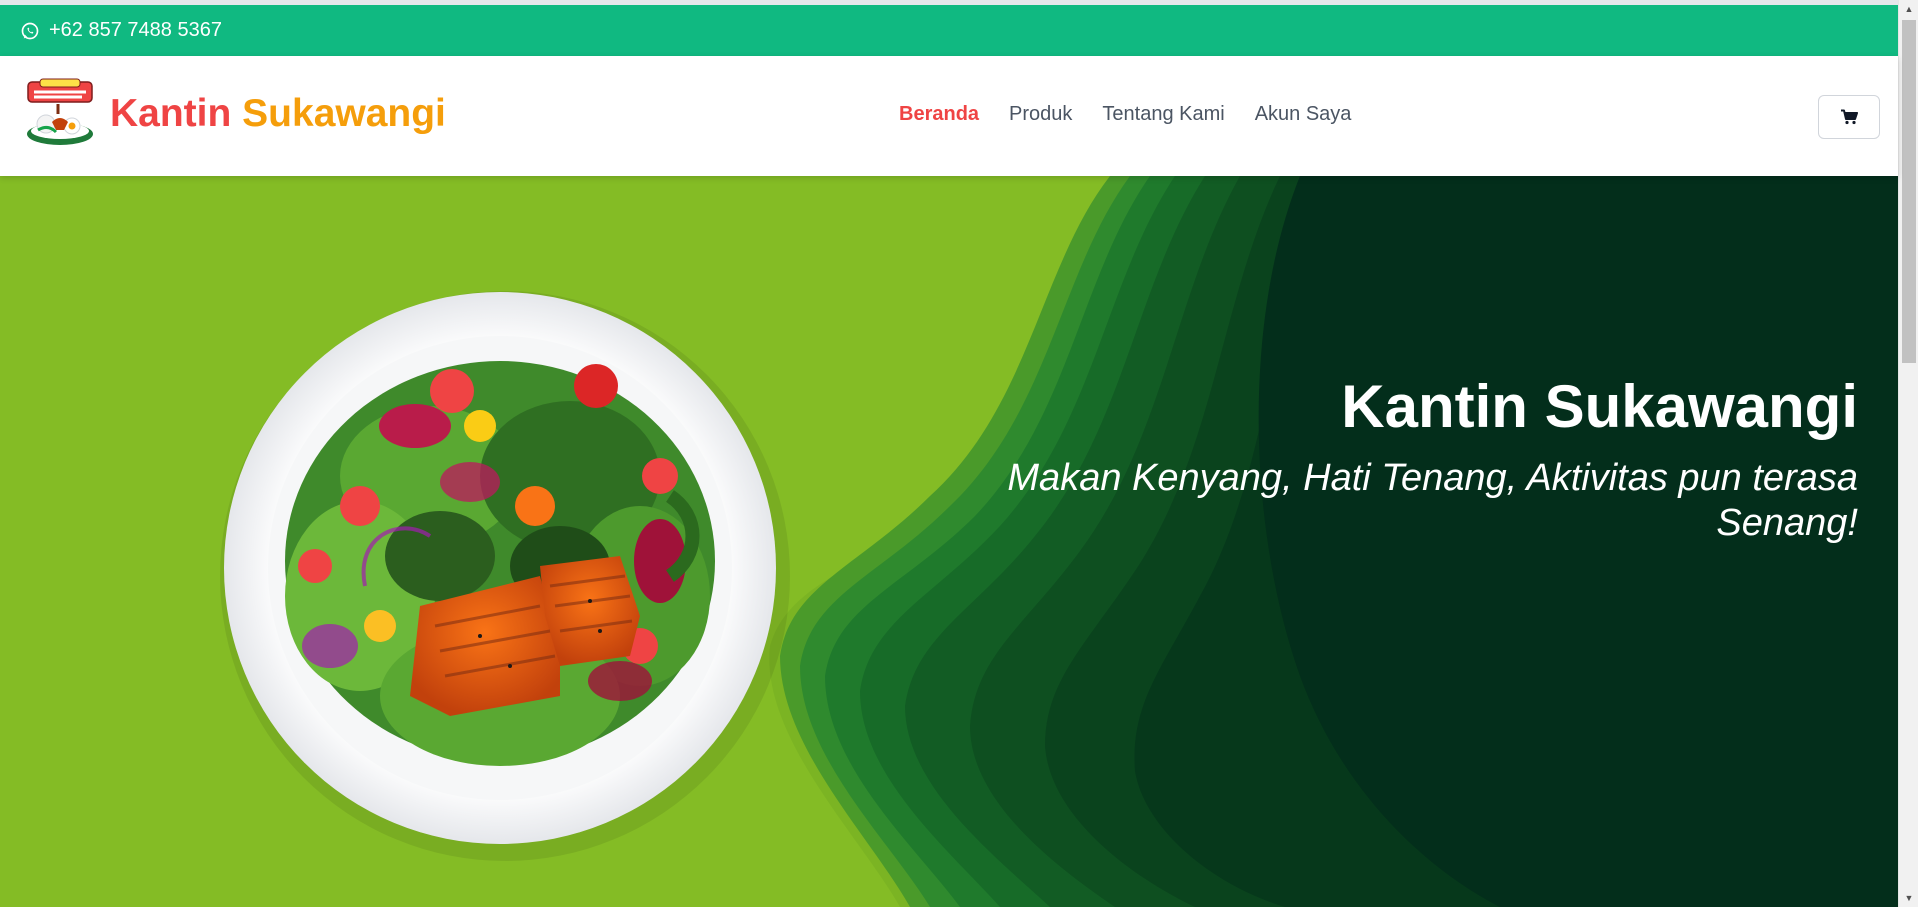  I want to click on brand-link: Kantin Sukawangi, so click(235, 114).